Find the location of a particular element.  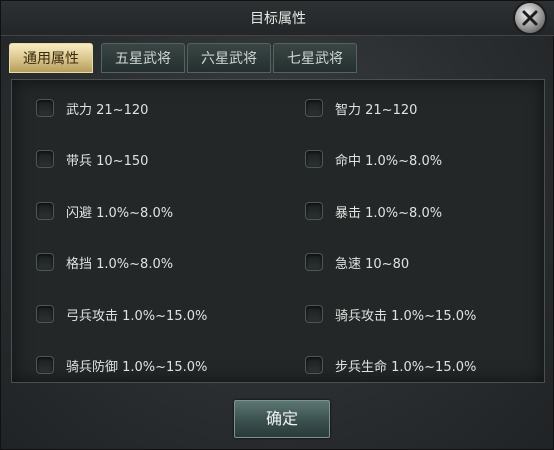

option-block: 格挡 1.0%~8.0% is located at coordinates (104, 262).